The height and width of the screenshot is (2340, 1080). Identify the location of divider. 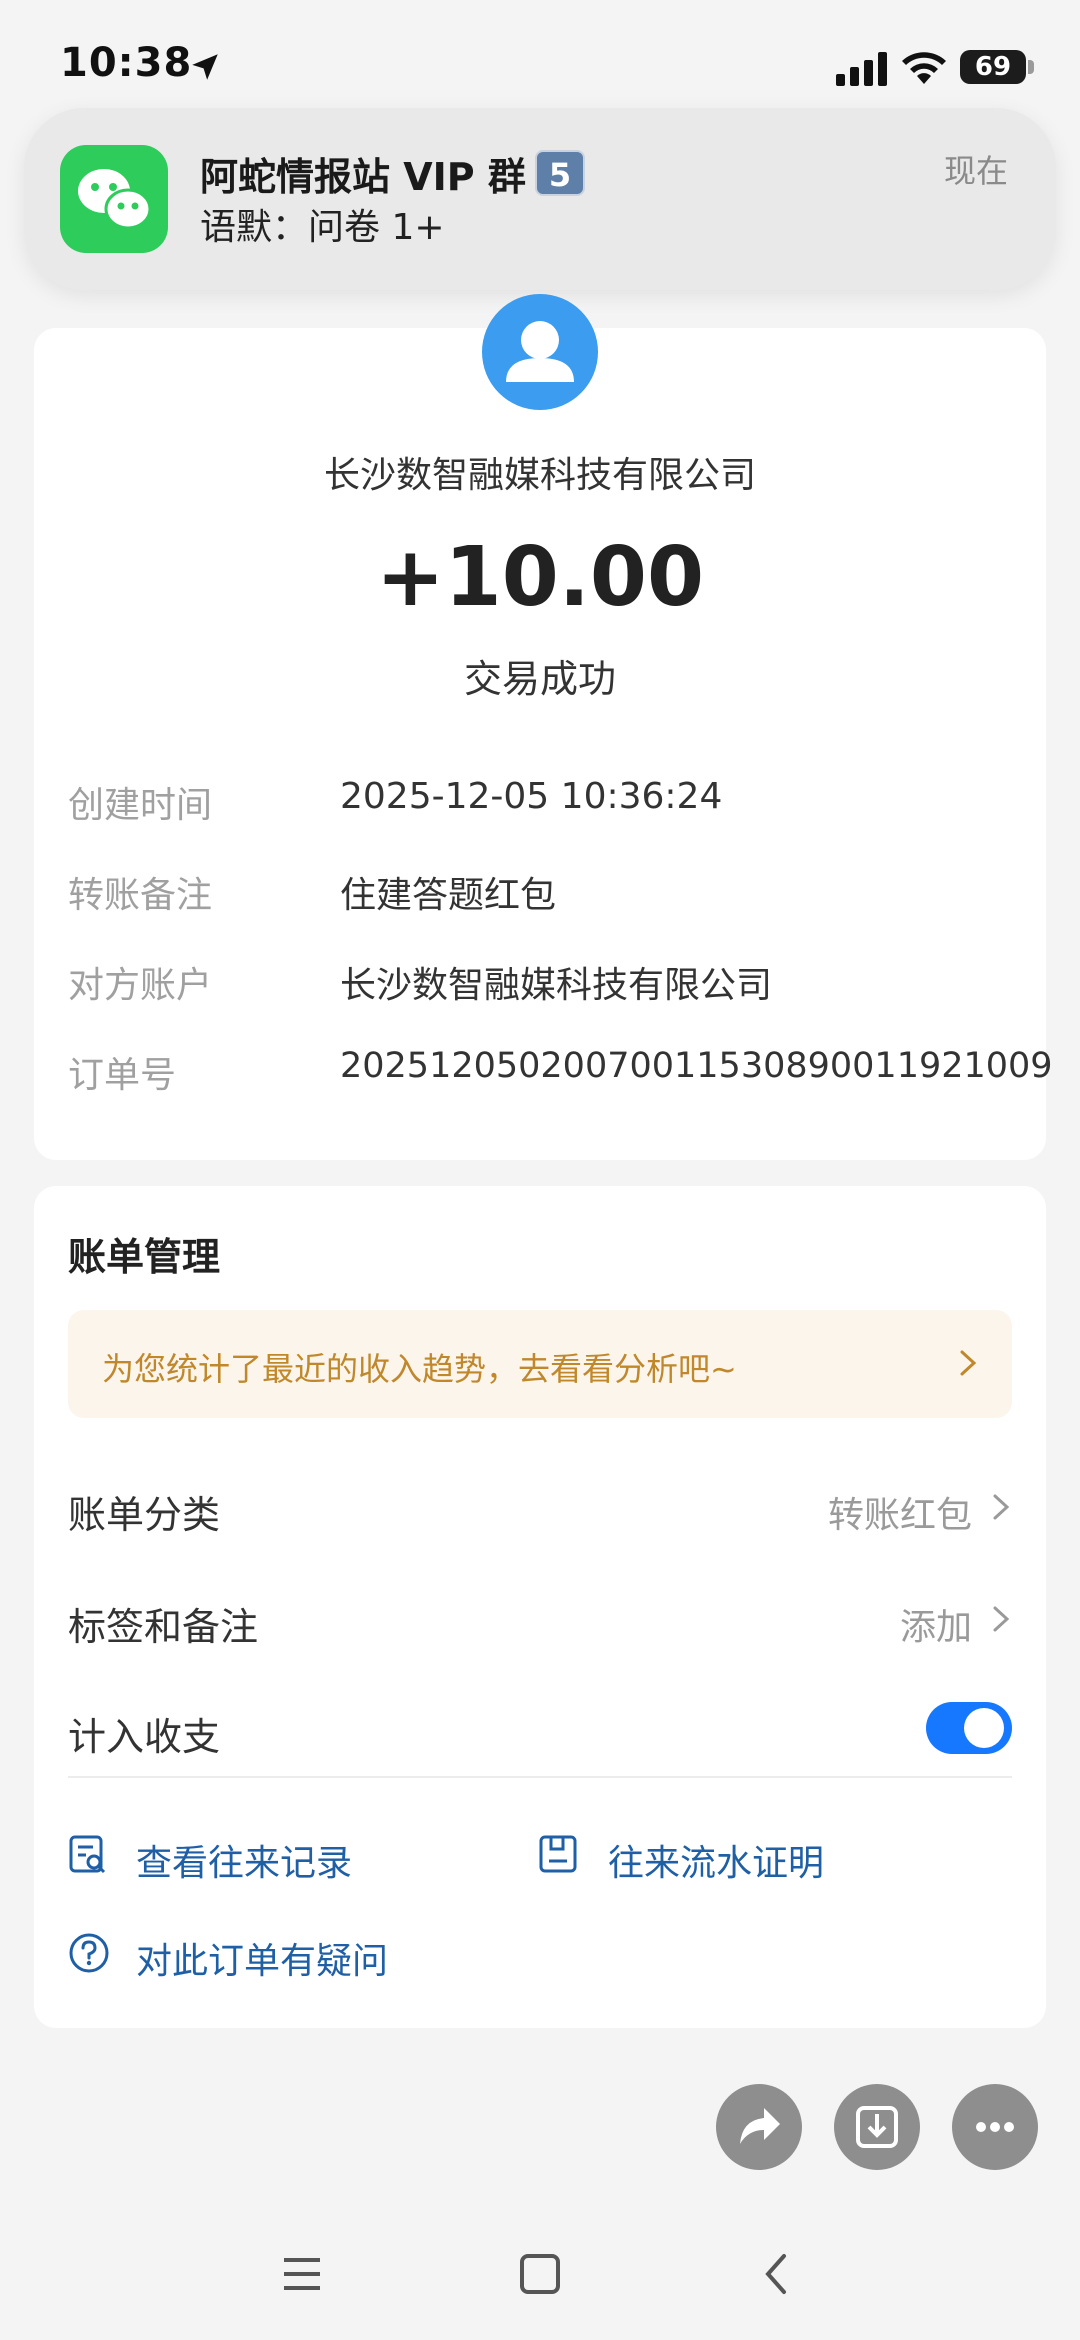
(540, 1777).